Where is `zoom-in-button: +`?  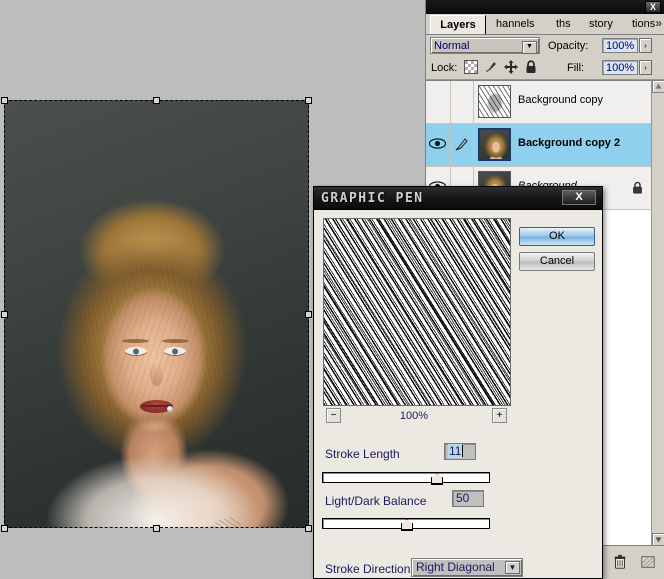
zoom-in-button: + is located at coordinates (499, 415).